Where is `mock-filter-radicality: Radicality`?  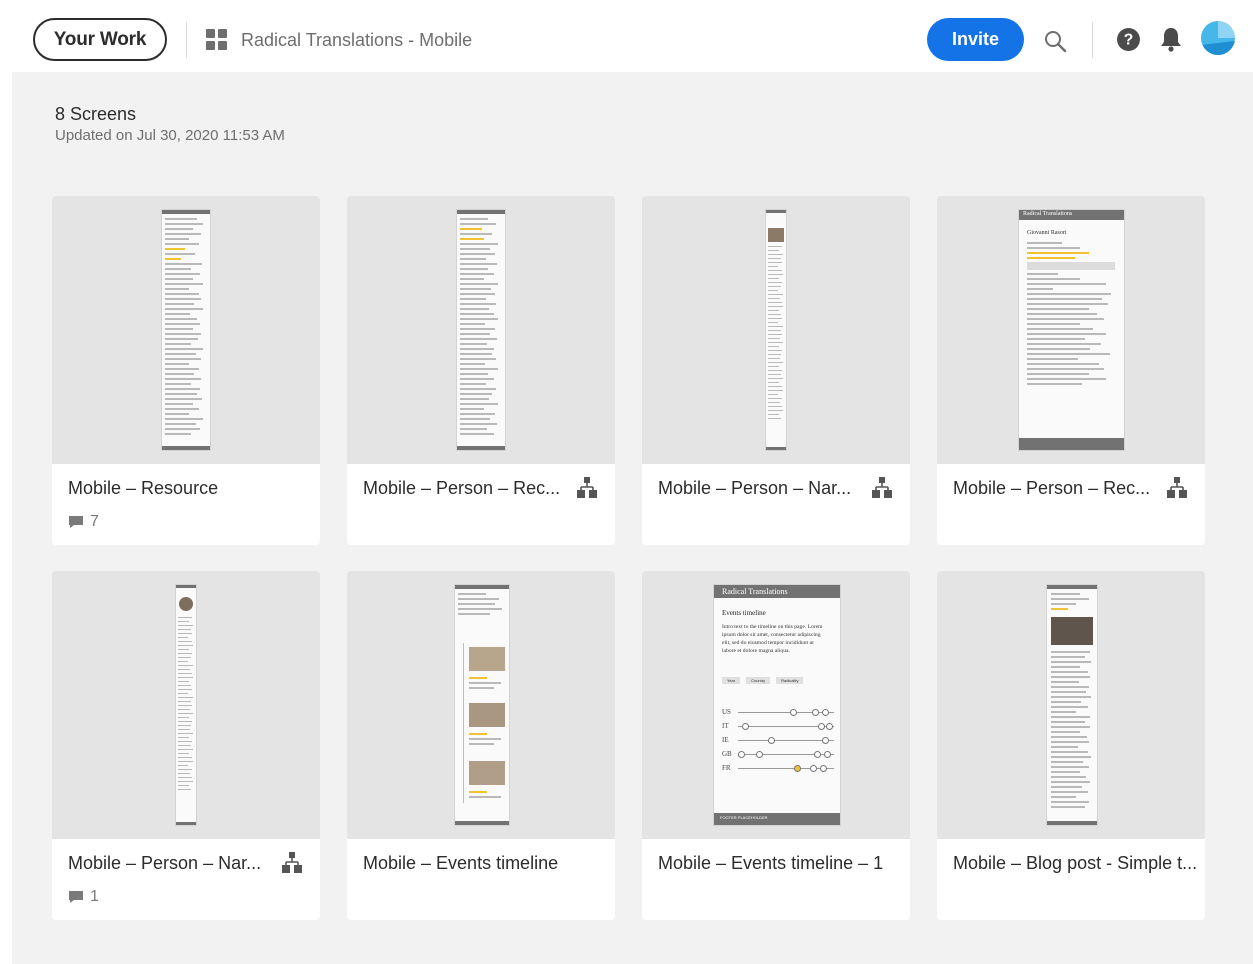 mock-filter-radicality: Radicality is located at coordinates (790, 680).